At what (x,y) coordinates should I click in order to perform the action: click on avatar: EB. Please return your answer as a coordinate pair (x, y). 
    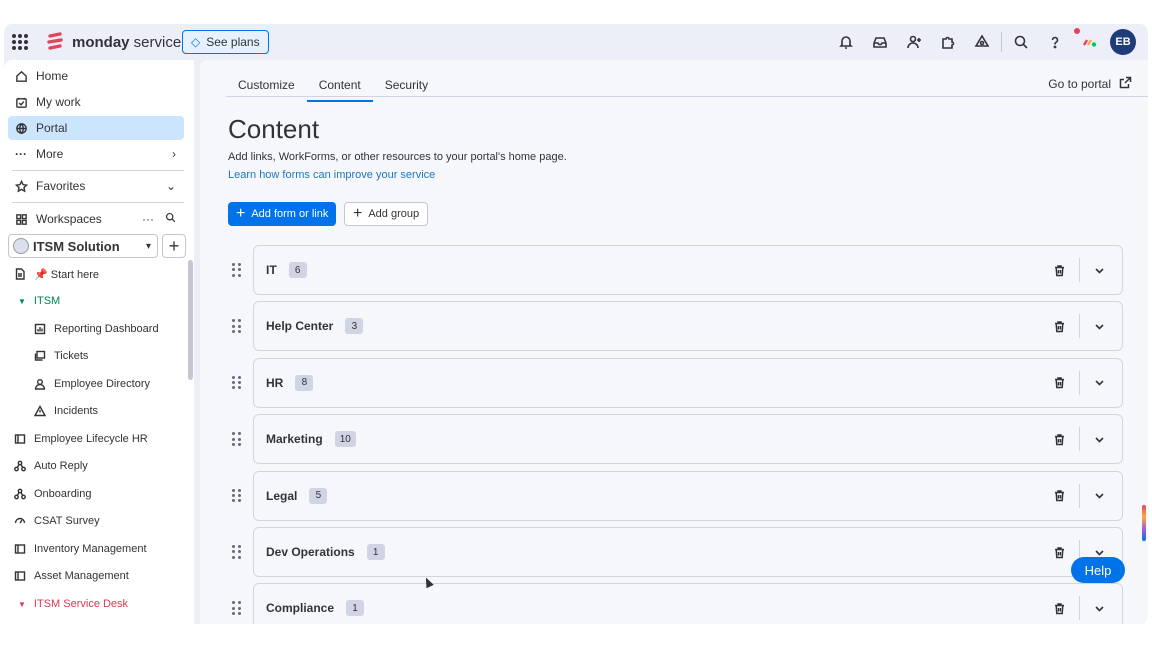
    Looking at the image, I should click on (1123, 42).